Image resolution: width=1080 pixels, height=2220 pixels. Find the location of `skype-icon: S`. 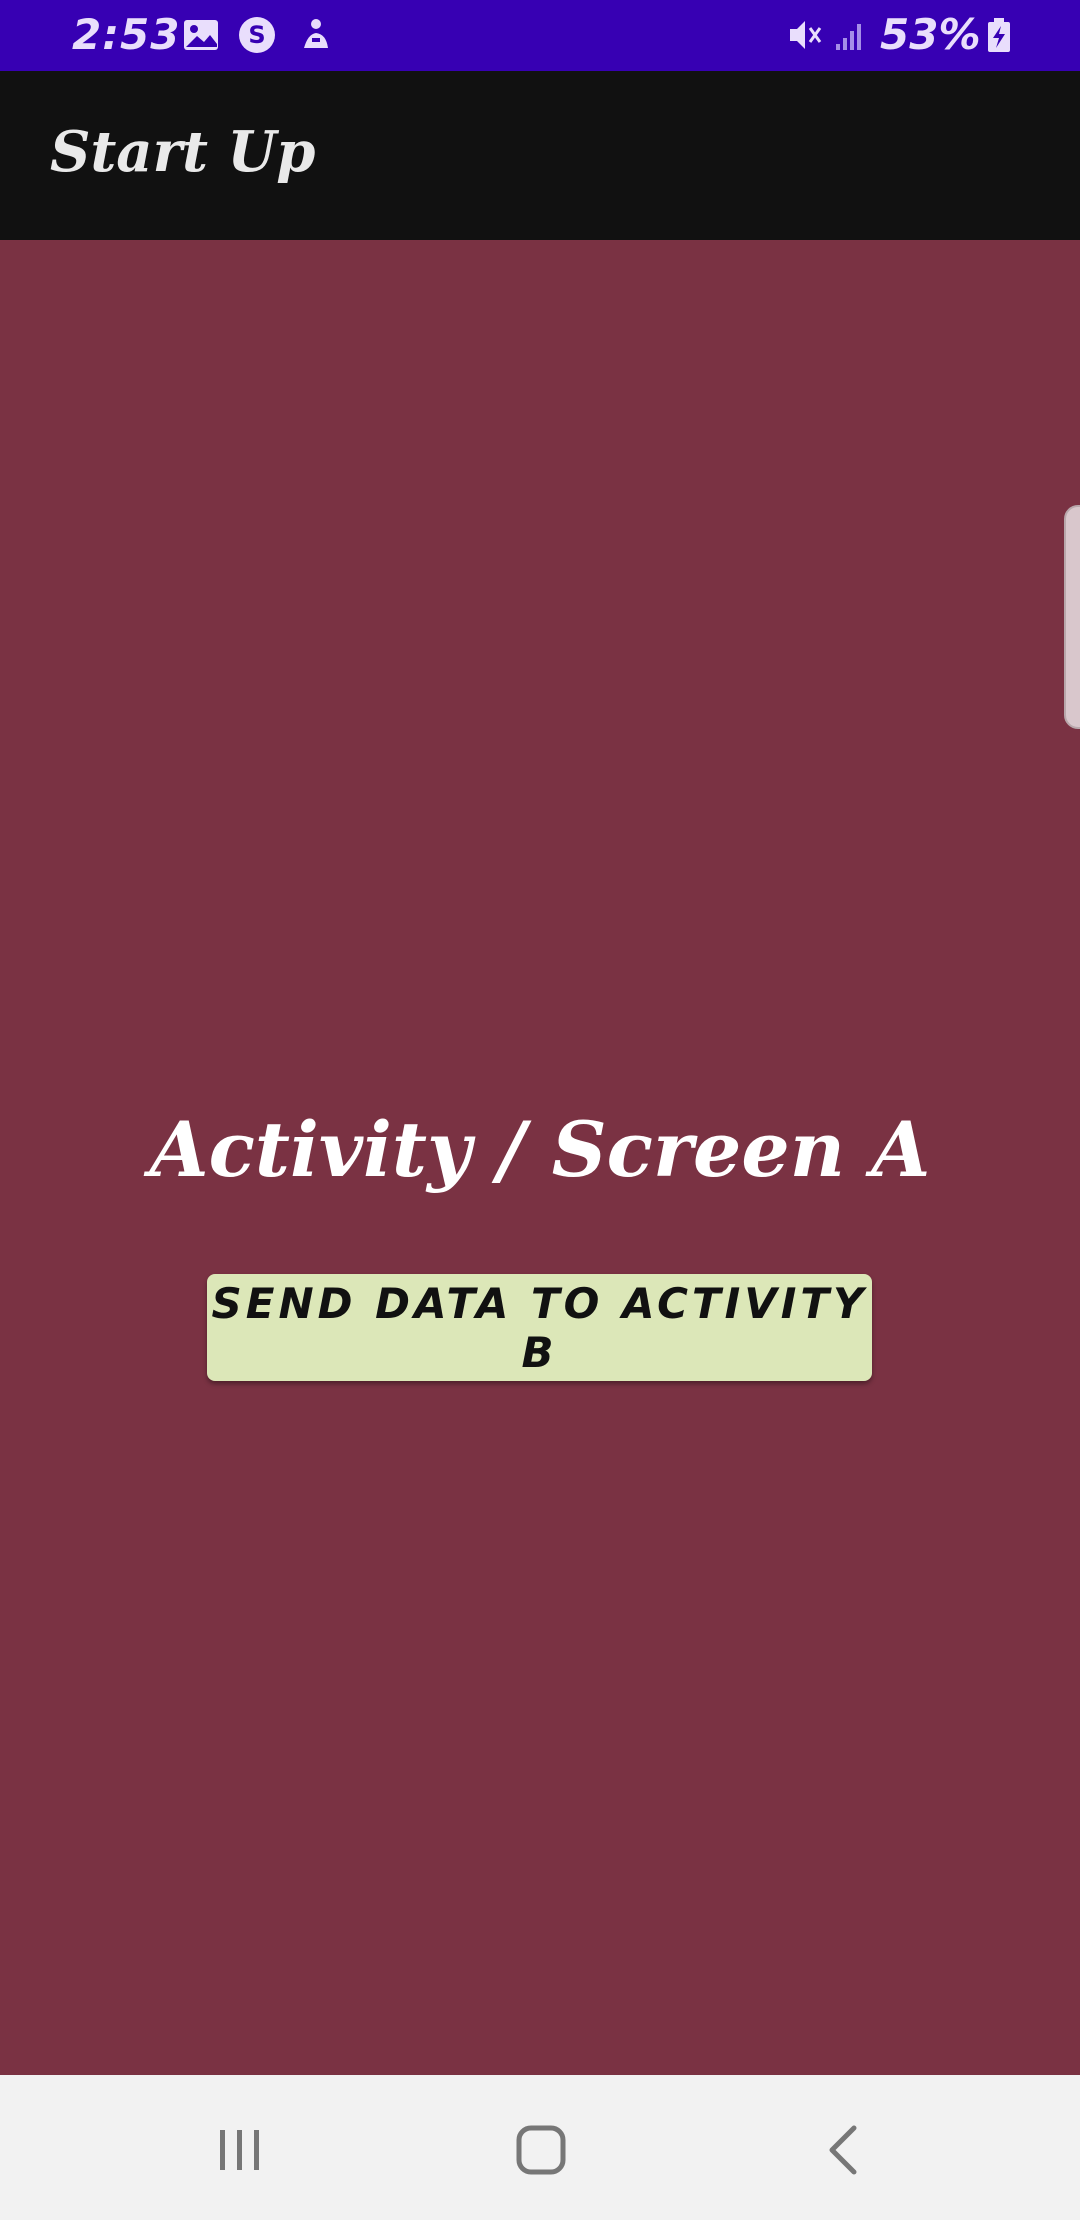

skype-icon: S is located at coordinates (257, 35).